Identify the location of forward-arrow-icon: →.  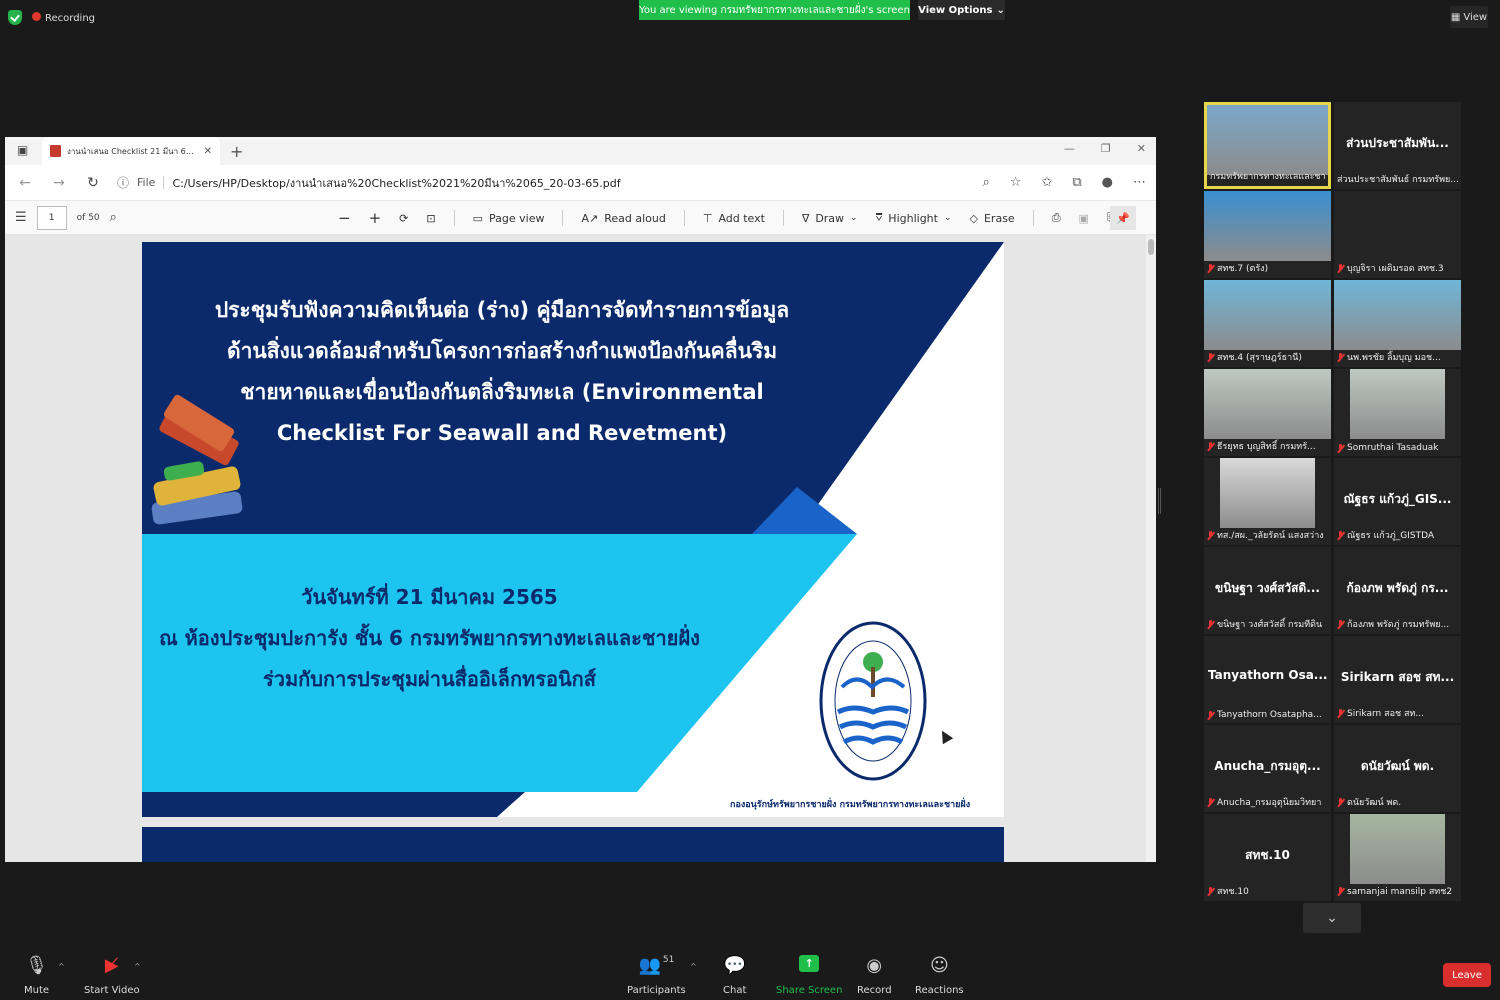
(59, 183).